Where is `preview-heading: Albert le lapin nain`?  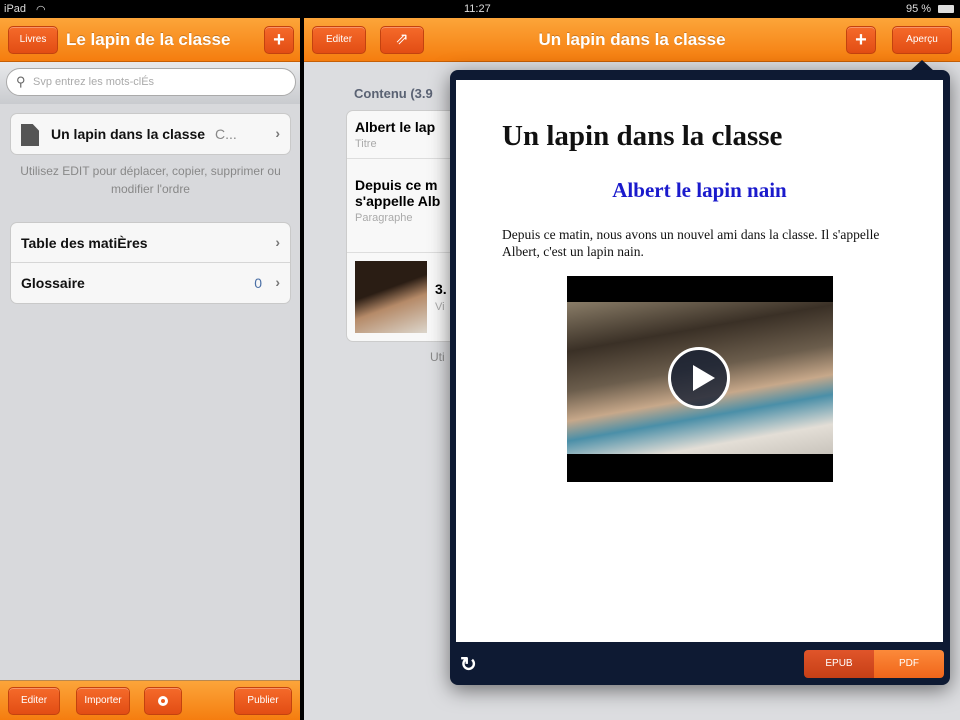 preview-heading: Albert le lapin nain is located at coordinates (699, 190).